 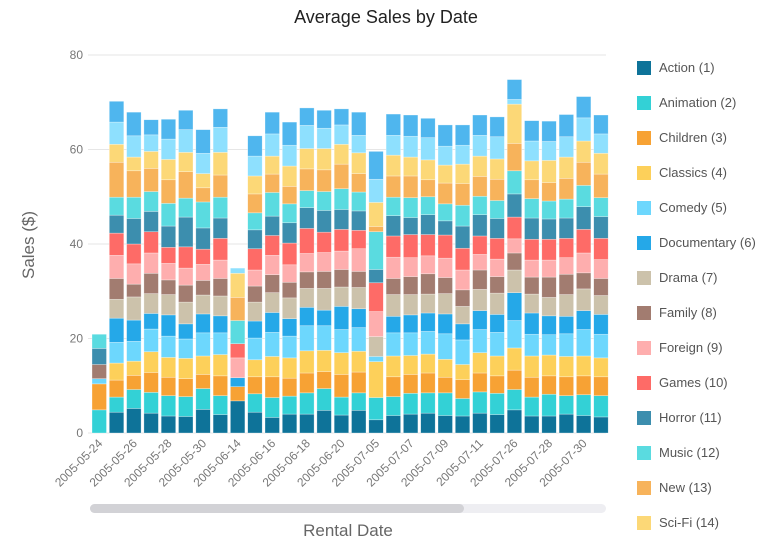 What do you see at coordinates (704, 277) in the screenshot?
I see `legend-item: Drama (7)` at bounding box center [704, 277].